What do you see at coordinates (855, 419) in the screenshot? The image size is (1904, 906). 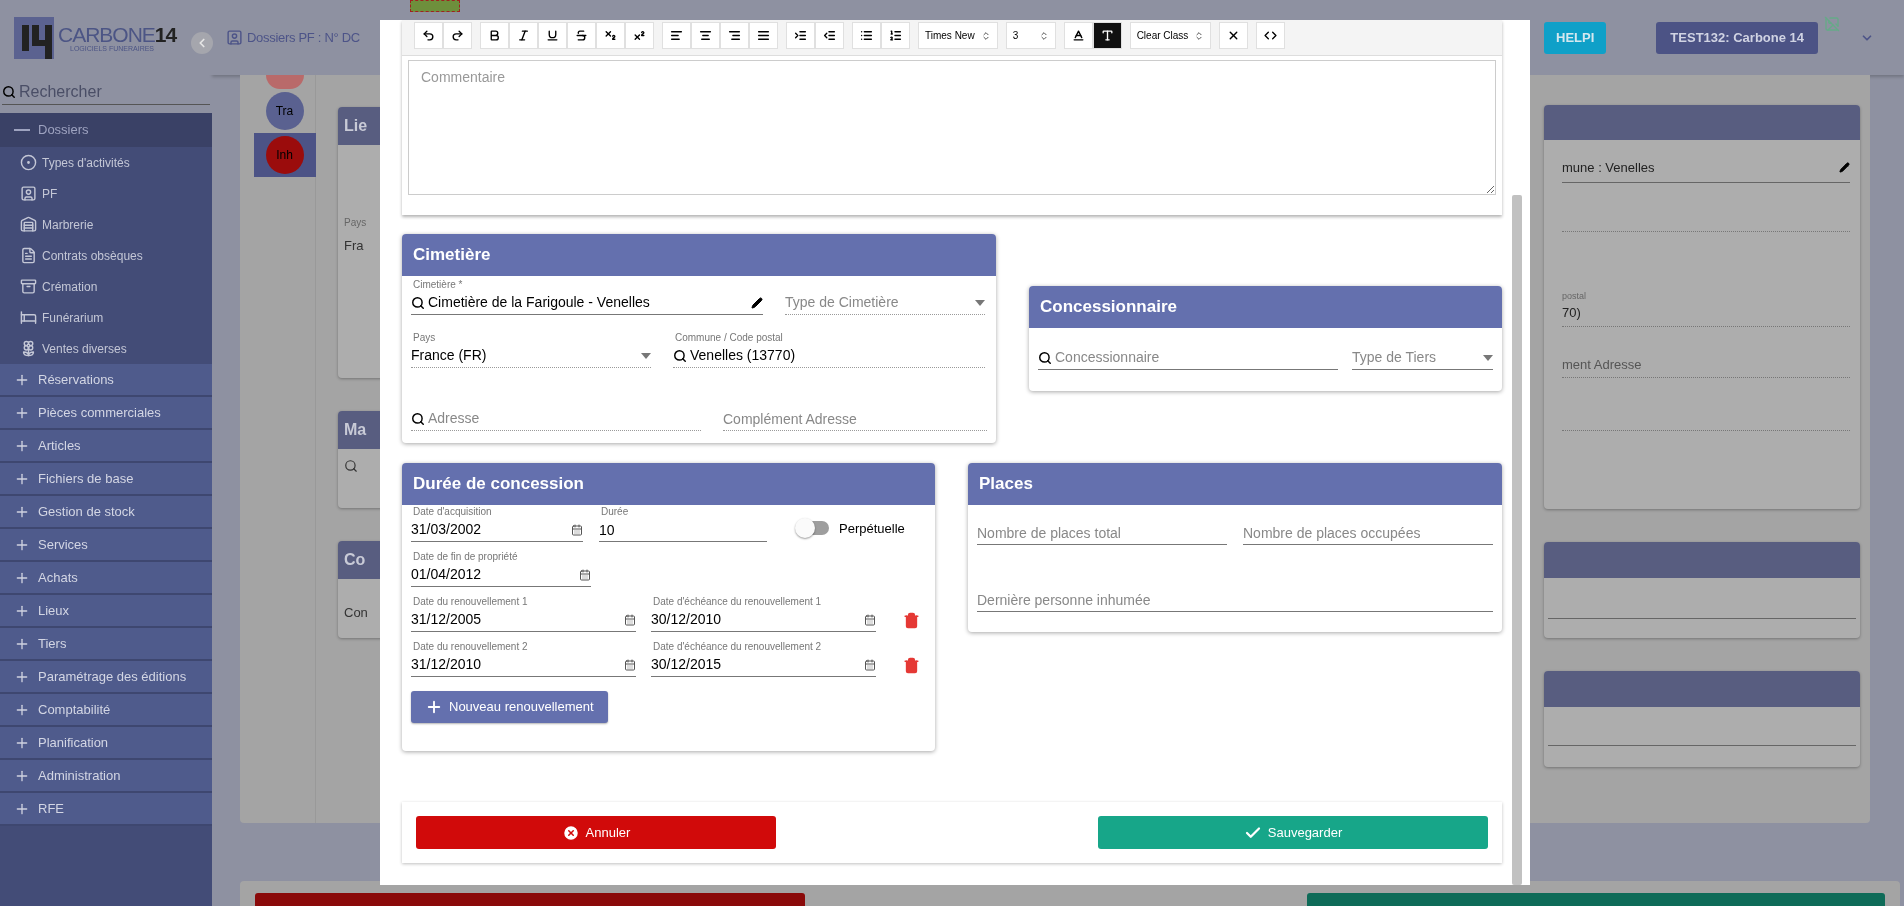 I see `text-field: Complément Adresse` at bounding box center [855, 419].